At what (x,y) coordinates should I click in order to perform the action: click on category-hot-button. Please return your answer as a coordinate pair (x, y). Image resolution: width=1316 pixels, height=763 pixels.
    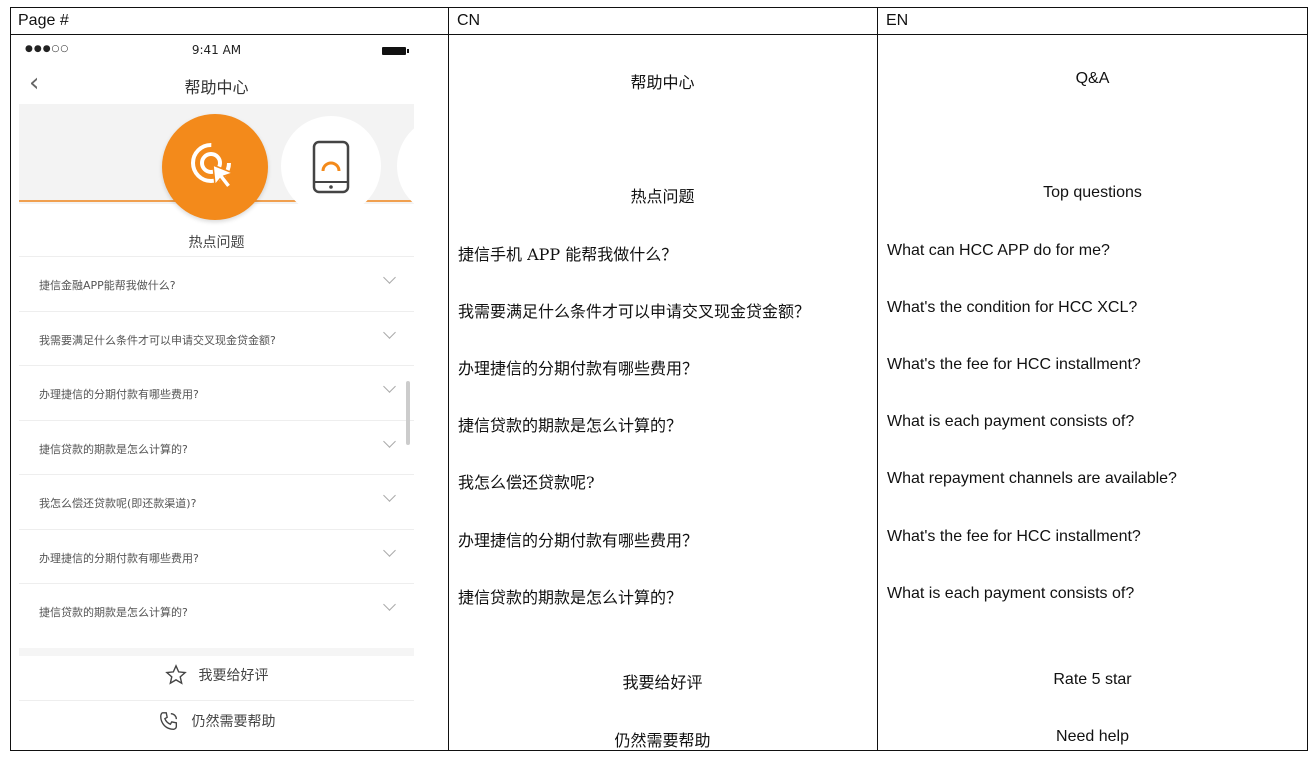
    Looking at the image, I should click on (215, 167).